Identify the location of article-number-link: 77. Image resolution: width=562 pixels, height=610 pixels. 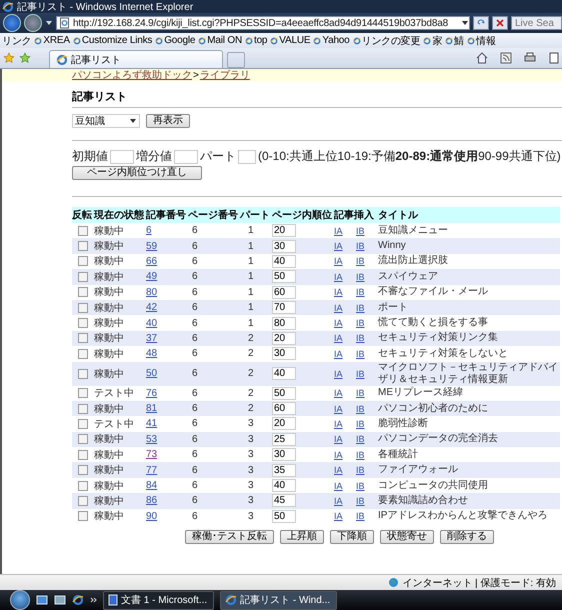
(152, 470).